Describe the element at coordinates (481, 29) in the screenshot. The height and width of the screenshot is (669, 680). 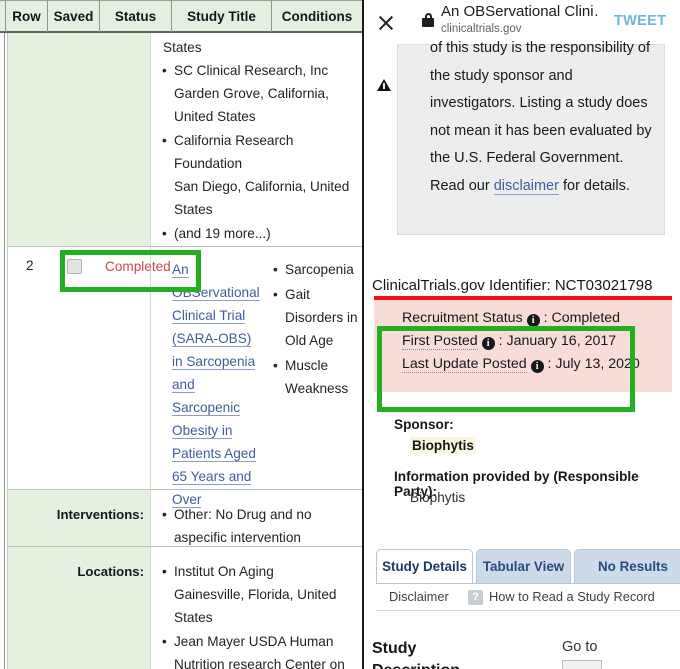
I see `browser-page-url: clinicaltrials.gov` at that location.